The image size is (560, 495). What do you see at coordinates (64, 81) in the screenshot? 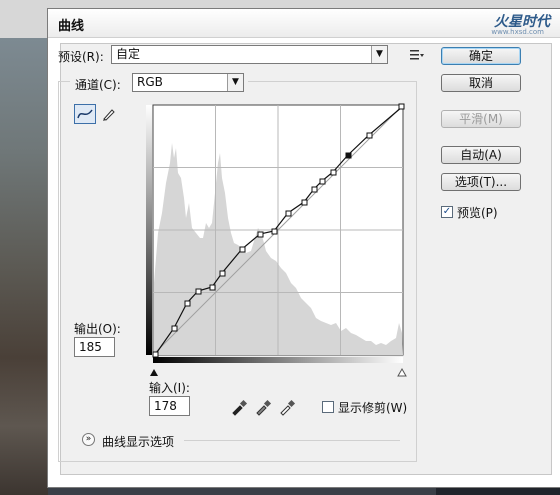
I see `group-border-top-left` at bounding box center [64, 81].